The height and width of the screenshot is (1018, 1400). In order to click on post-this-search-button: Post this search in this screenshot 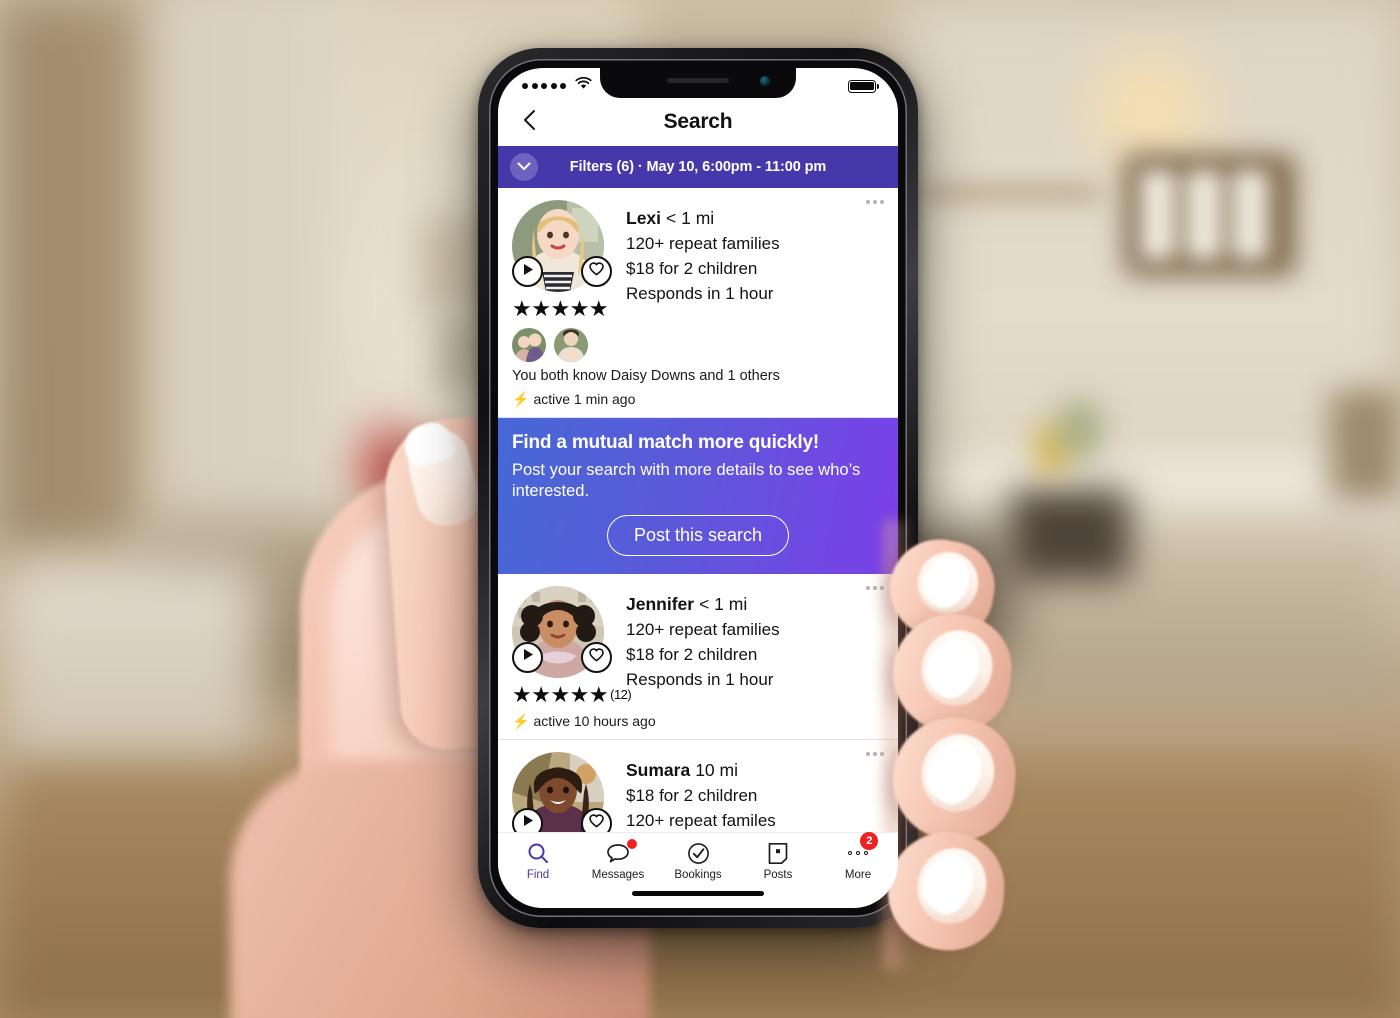, I will do `click(698, 535)`.